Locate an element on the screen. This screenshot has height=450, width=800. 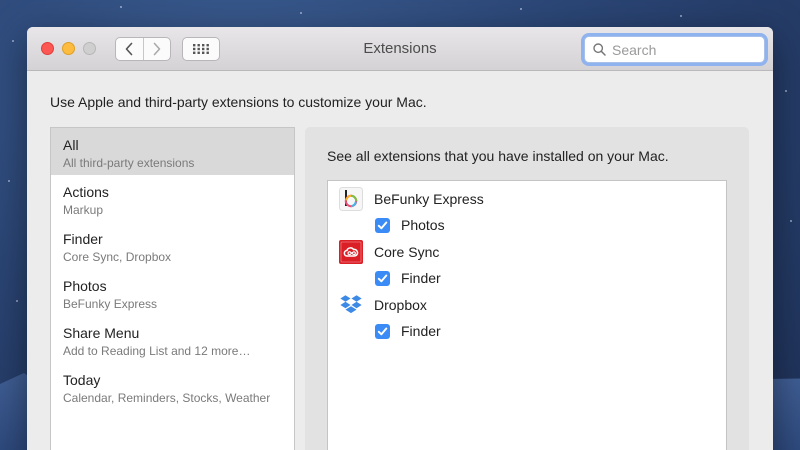
befunky-icon is located at coordinates (351, 198).